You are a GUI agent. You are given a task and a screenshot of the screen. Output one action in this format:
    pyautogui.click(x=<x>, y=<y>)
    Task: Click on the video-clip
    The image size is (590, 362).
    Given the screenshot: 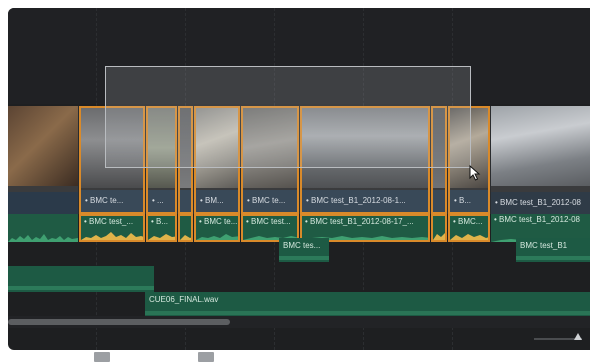 What is the action you would take?
    pyautogui.click(x=43, y=160)
    